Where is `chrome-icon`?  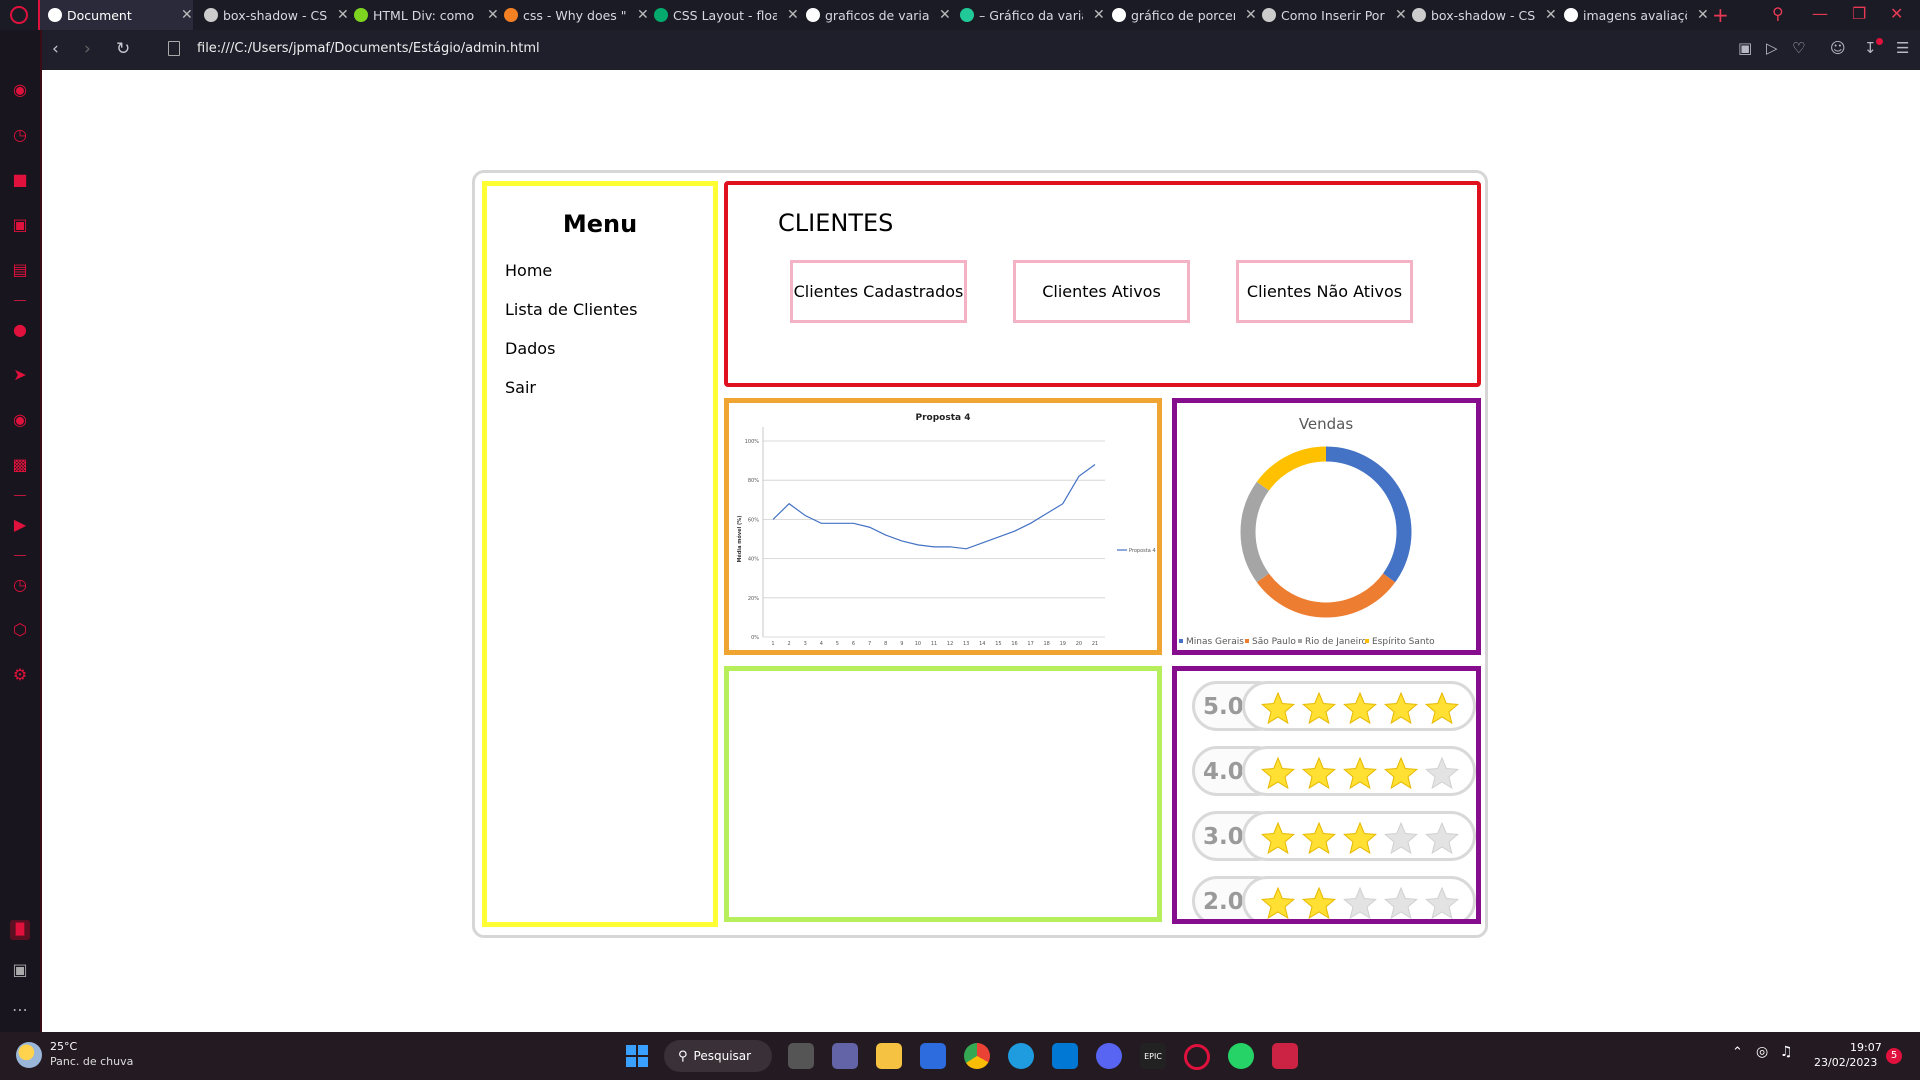
chrome-icon is located at coordinates (977, 1056).